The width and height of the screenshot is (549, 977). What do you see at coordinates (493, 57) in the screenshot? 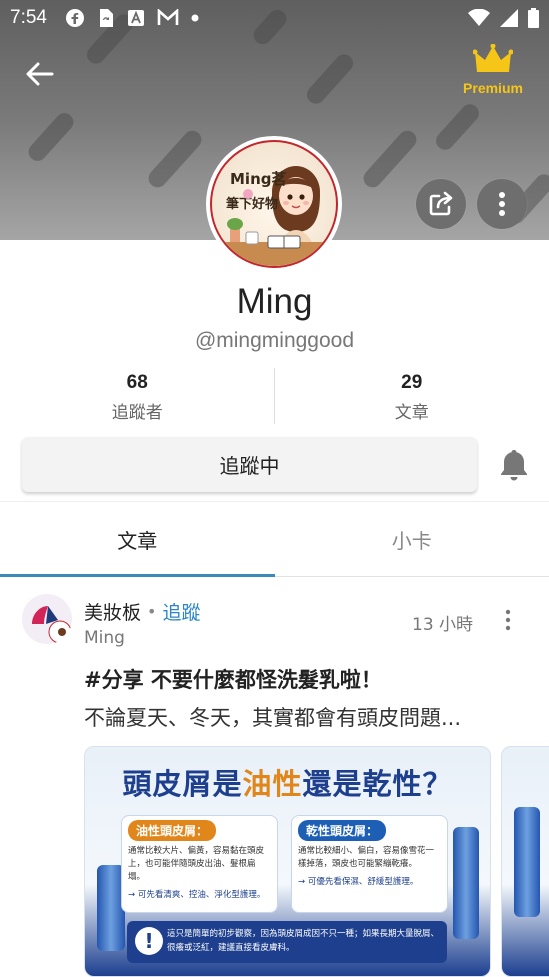
I see `crown-icon` at bounding box center [493, 57].